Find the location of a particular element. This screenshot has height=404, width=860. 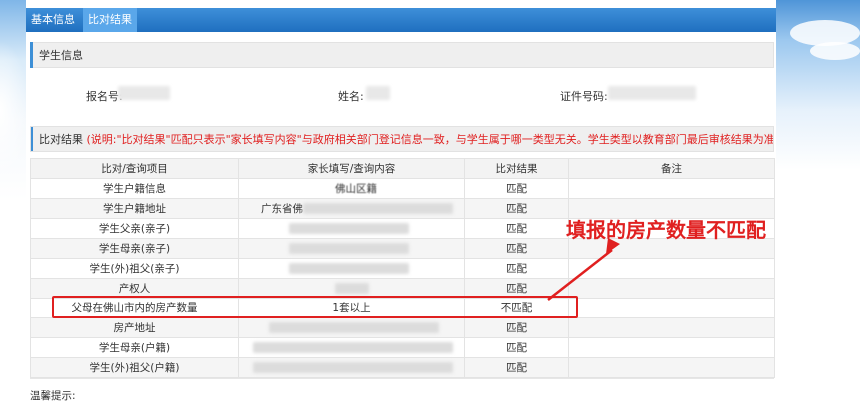

annotation-arrow is located at coordinates (583, 269).